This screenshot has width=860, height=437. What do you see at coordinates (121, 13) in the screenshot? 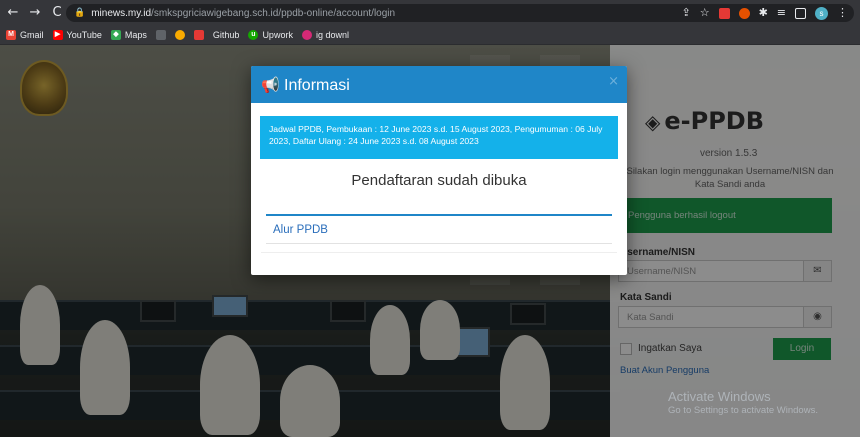
I see `url-host: minews.my.id` at bounding box center [121, 13].